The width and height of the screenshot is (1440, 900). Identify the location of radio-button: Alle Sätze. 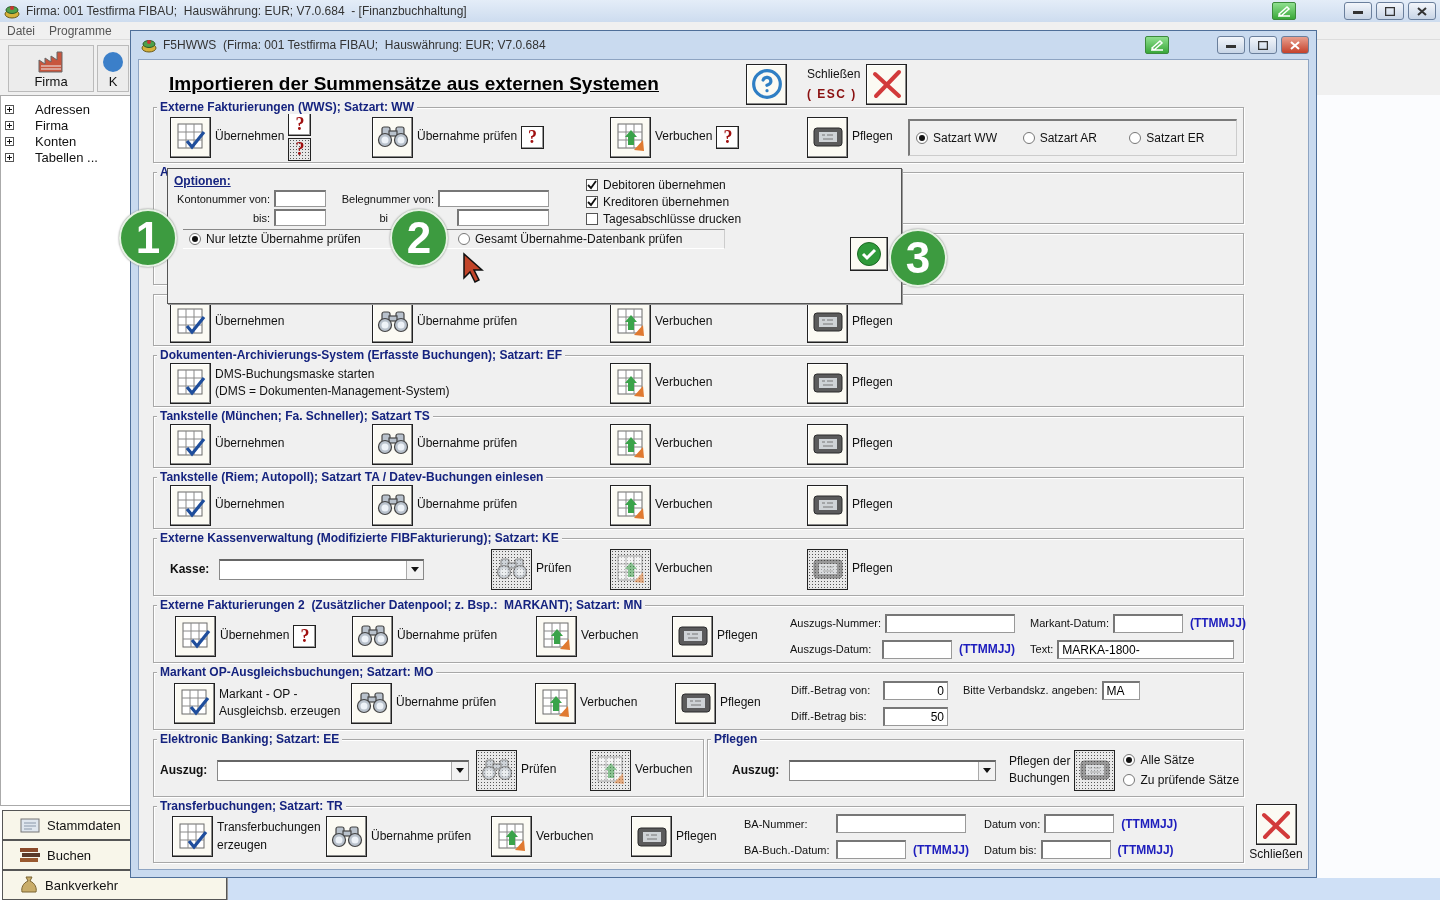
(1181, 760).